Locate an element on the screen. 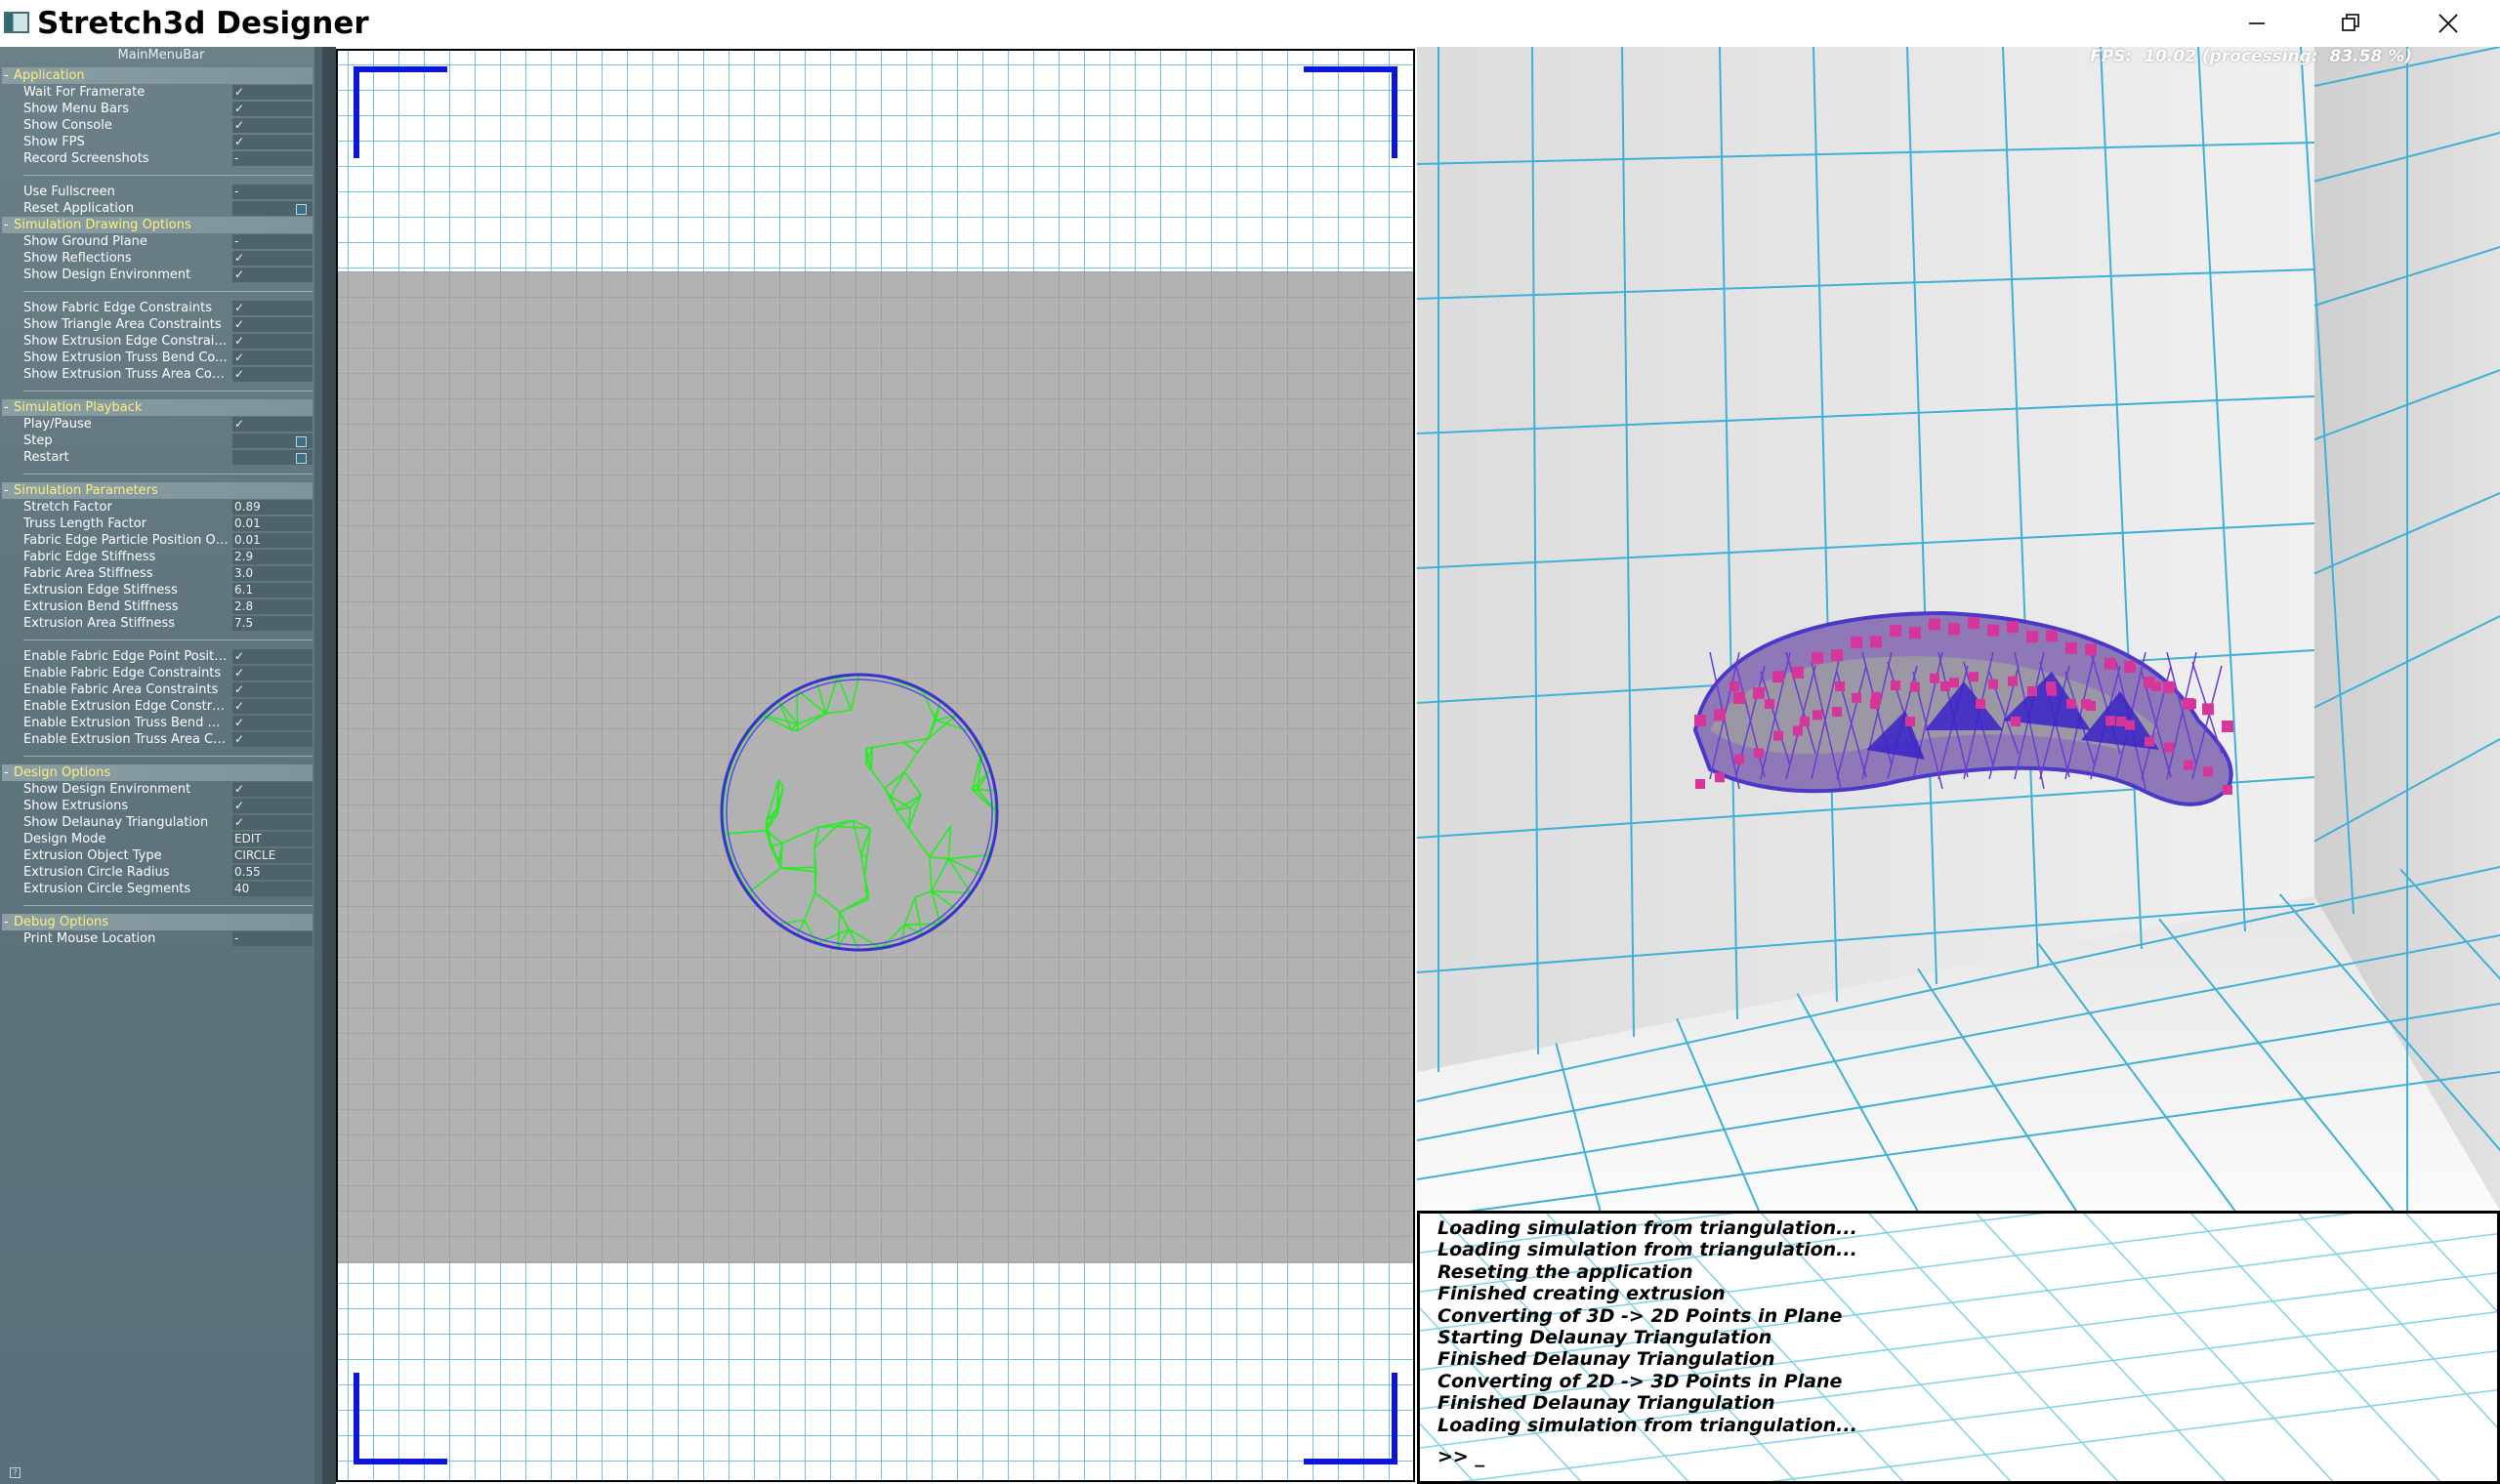  section-application: - Application is located at coordinates (157, 75).